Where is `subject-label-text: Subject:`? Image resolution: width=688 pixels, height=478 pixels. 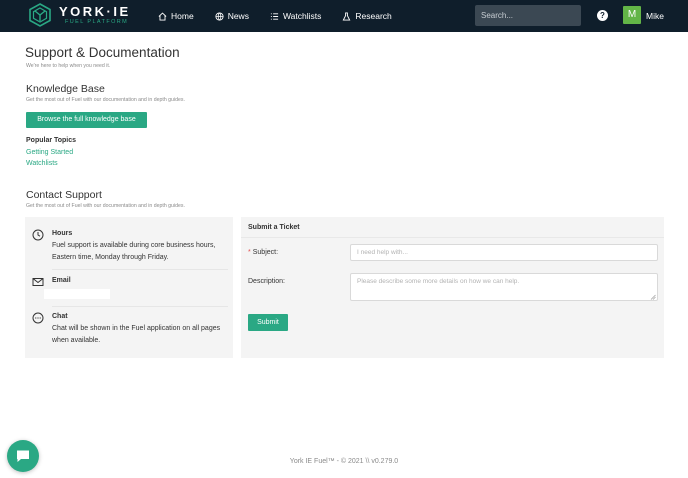
subject-label-text: Subject: is located at coordinates (265, 252).